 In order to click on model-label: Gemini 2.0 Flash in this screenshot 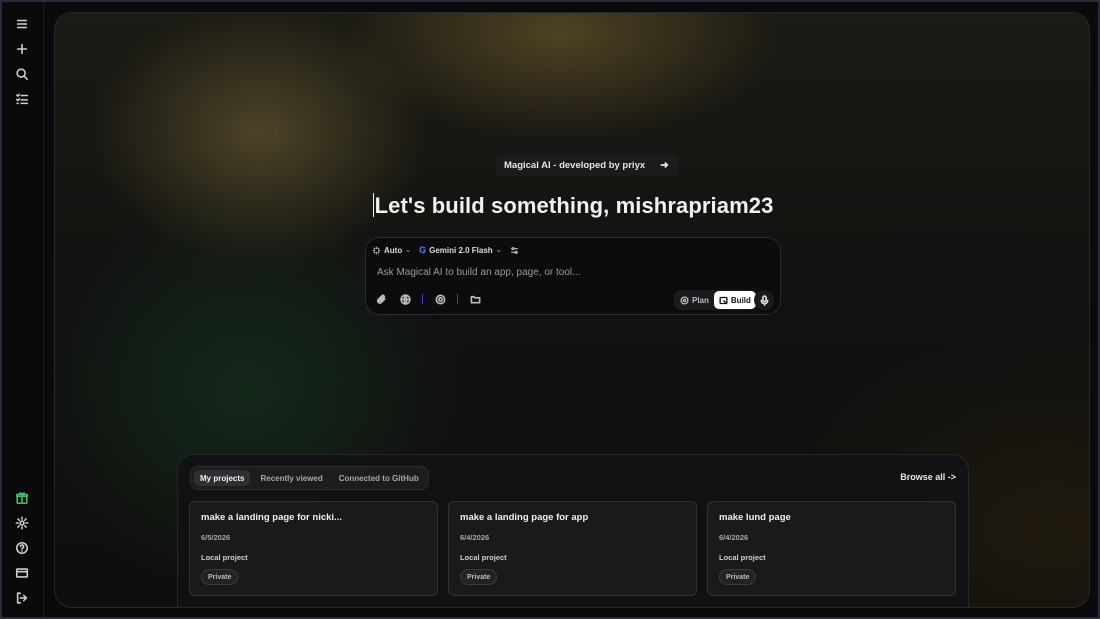, I will do `click(461, 250)`.